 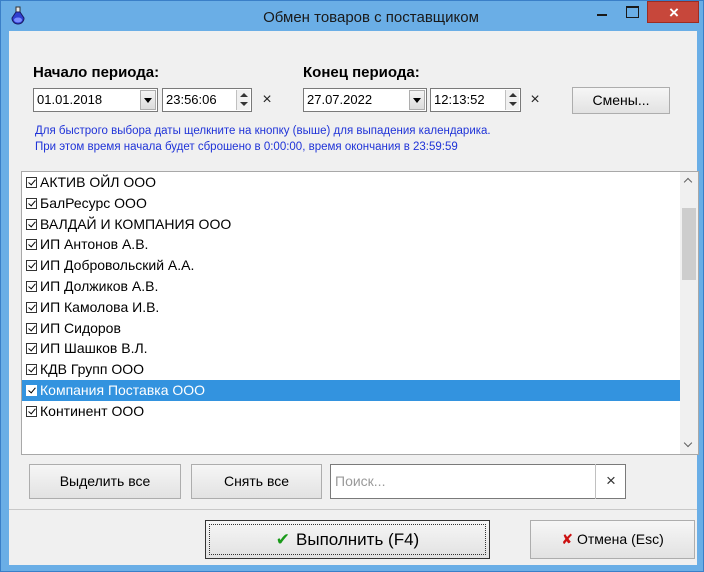 I want to click on list-item-label: Континент ООО, so click(x=92, y=410).